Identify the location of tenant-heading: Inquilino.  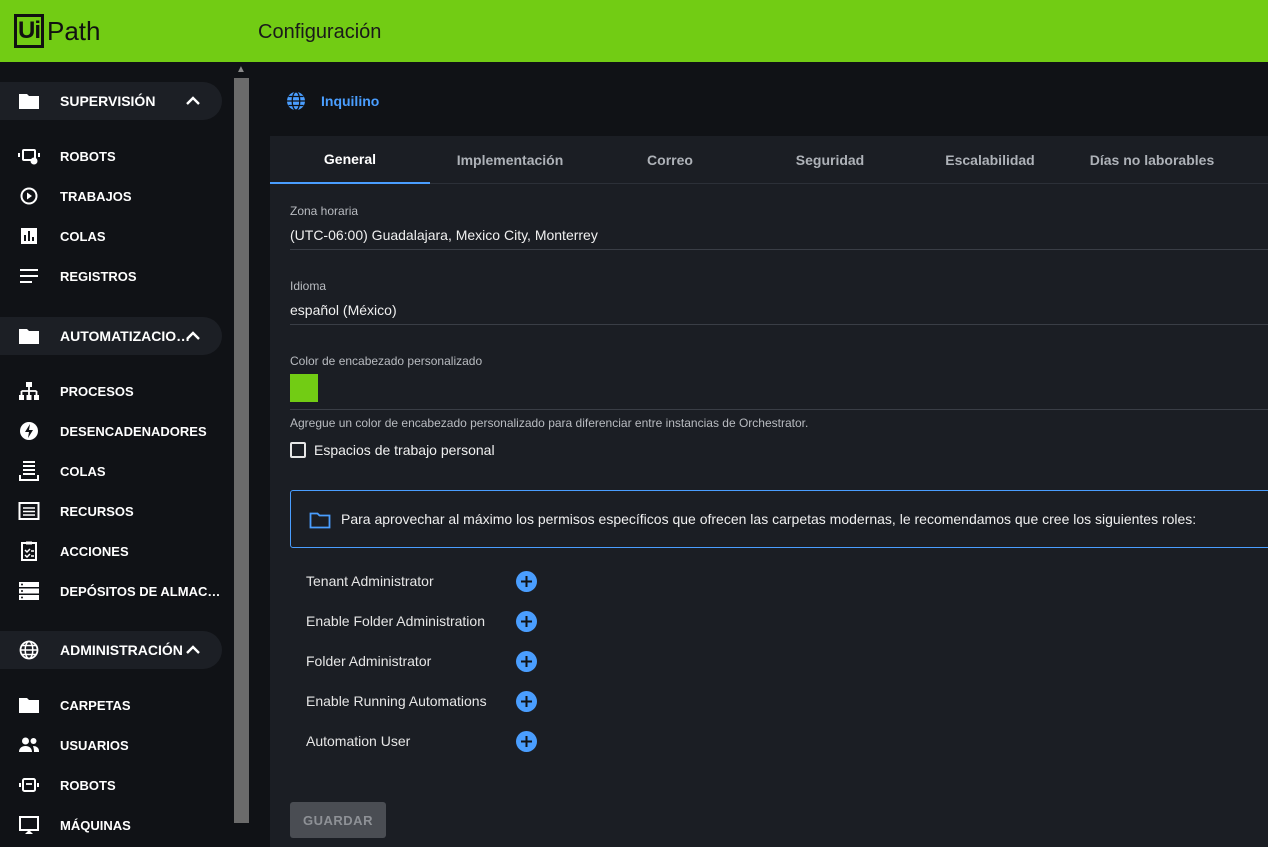
(332, 101).